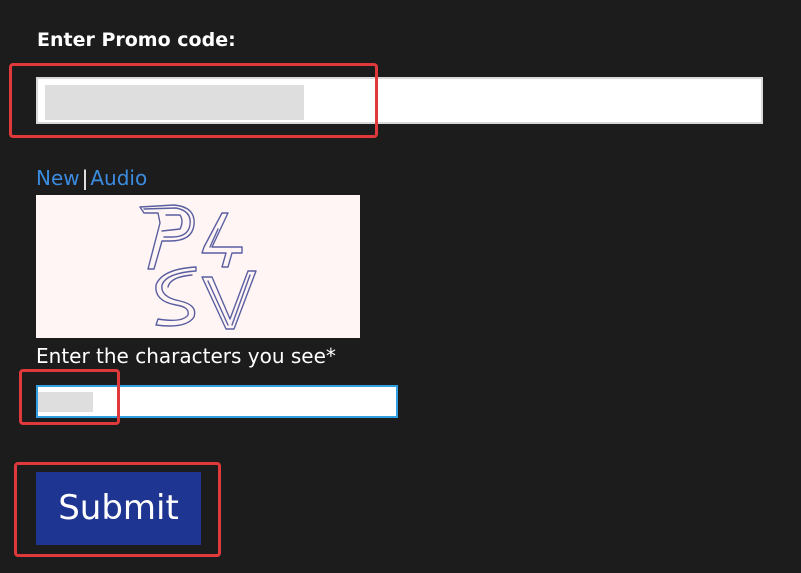 Image resolution: width=801 pixels, height=573 pixels. I want to click on submit-button: Submit, so click(118, 508).